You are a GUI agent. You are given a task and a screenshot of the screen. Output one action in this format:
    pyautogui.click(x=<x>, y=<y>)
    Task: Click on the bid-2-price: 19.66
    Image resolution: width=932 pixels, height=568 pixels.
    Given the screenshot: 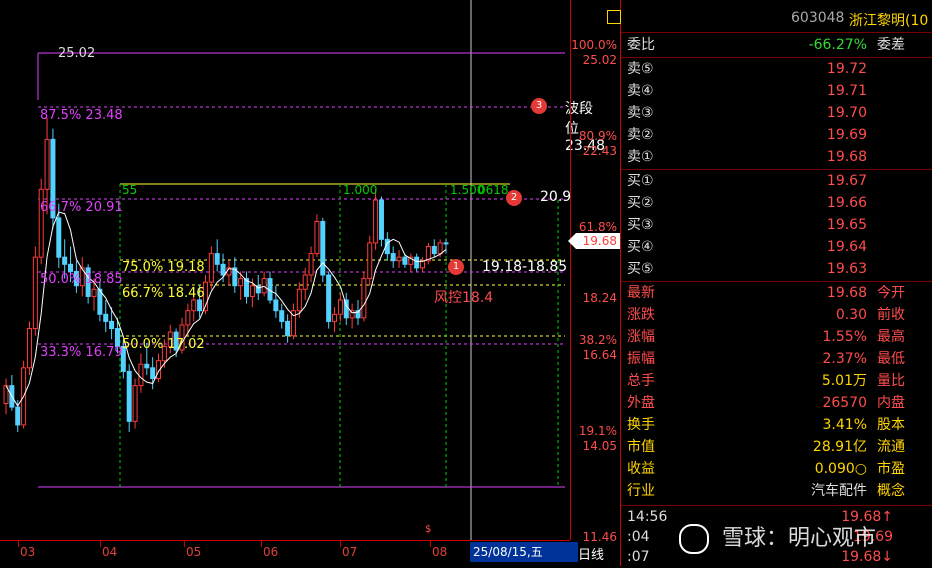 What is the action you would take?
    pyautogui.click(x=846, y=203)
    